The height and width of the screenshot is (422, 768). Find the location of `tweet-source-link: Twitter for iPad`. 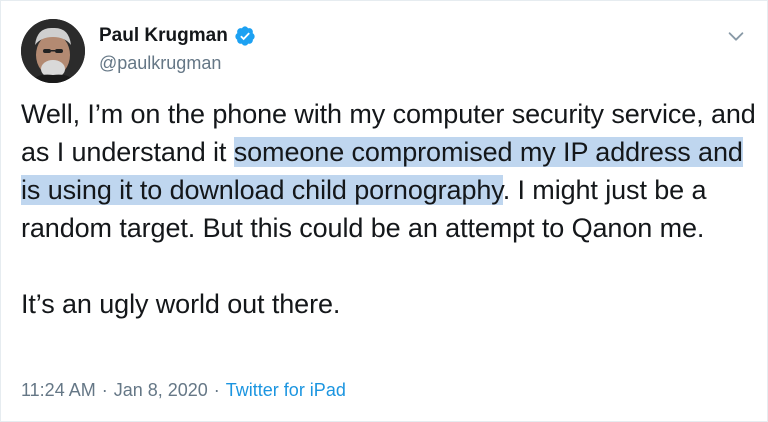

tweet-source-link: Twitter for iPad is located at coordinates (286, 390).